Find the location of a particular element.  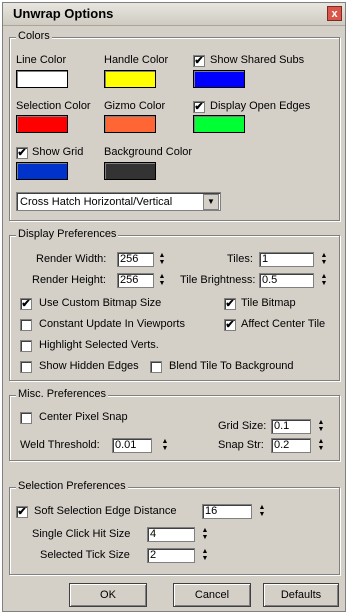

weld-threshold-spinner: ▲ ▼ is located at coordinates (165, 445).